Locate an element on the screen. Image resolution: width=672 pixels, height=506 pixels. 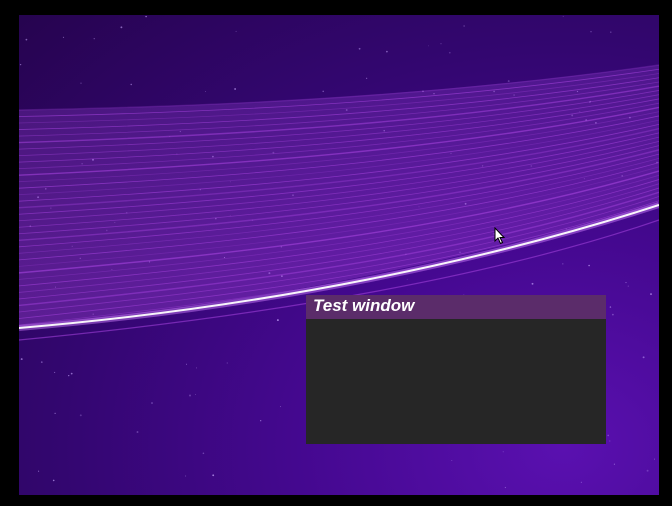
window-titlebar: Test window is located at coordinates (456, 307).